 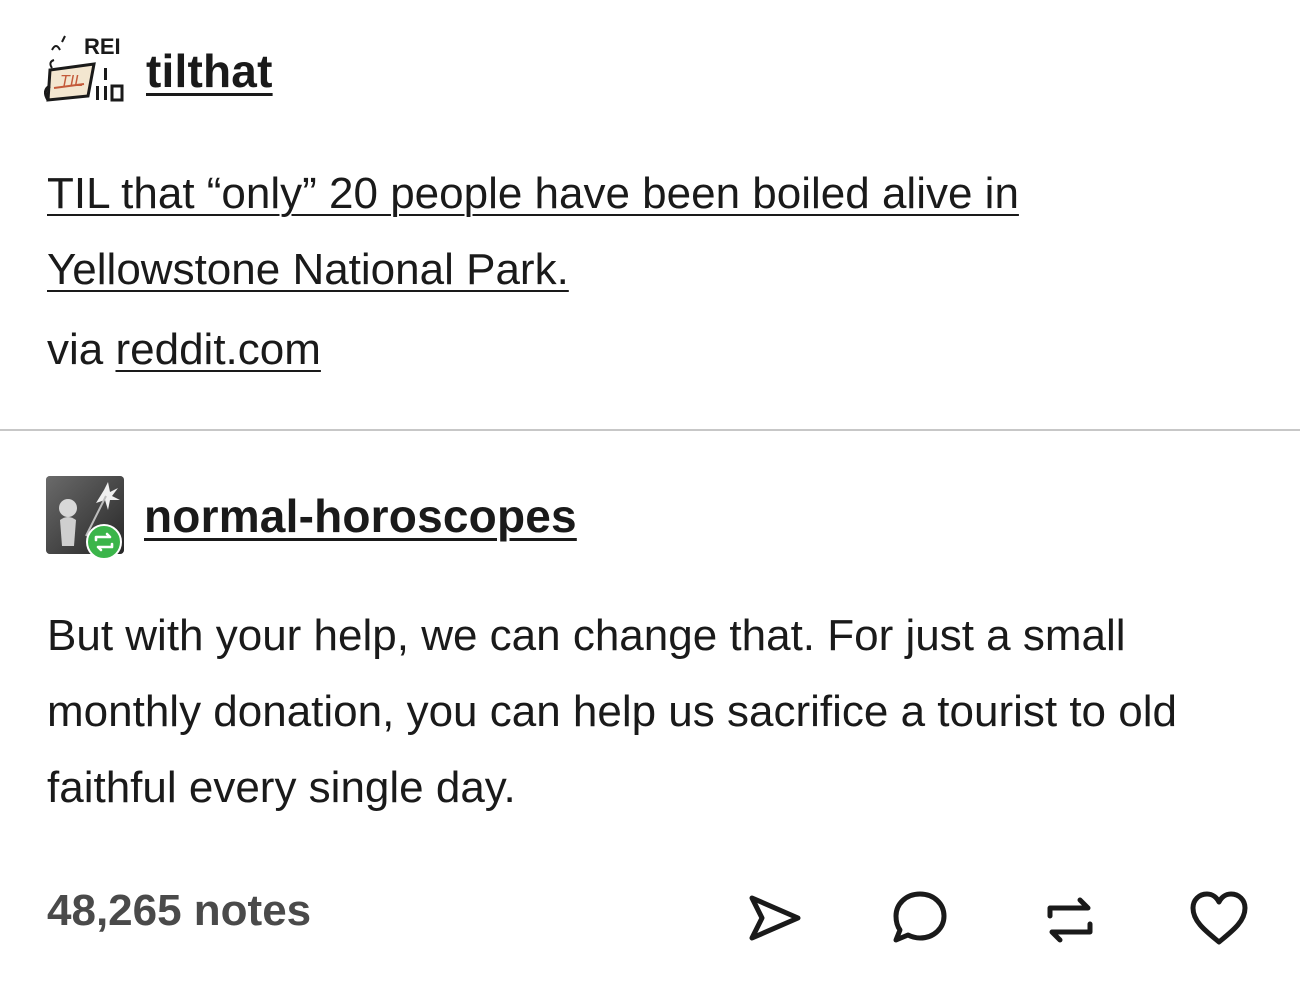 I want to click on normal-horoscopes-avatar, so click(x=86, y=518).